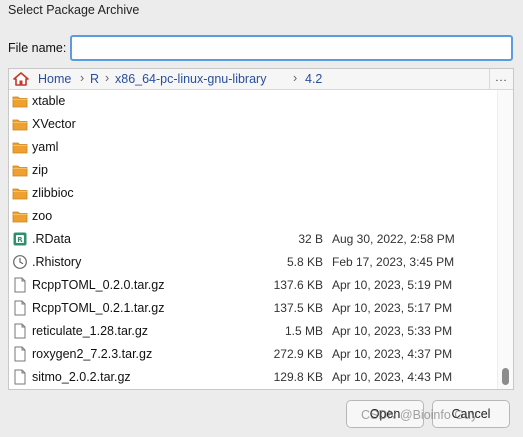  Describe the element at coordinates (45, 147) in the screenshot. I see `file-name: yaml` at that location.